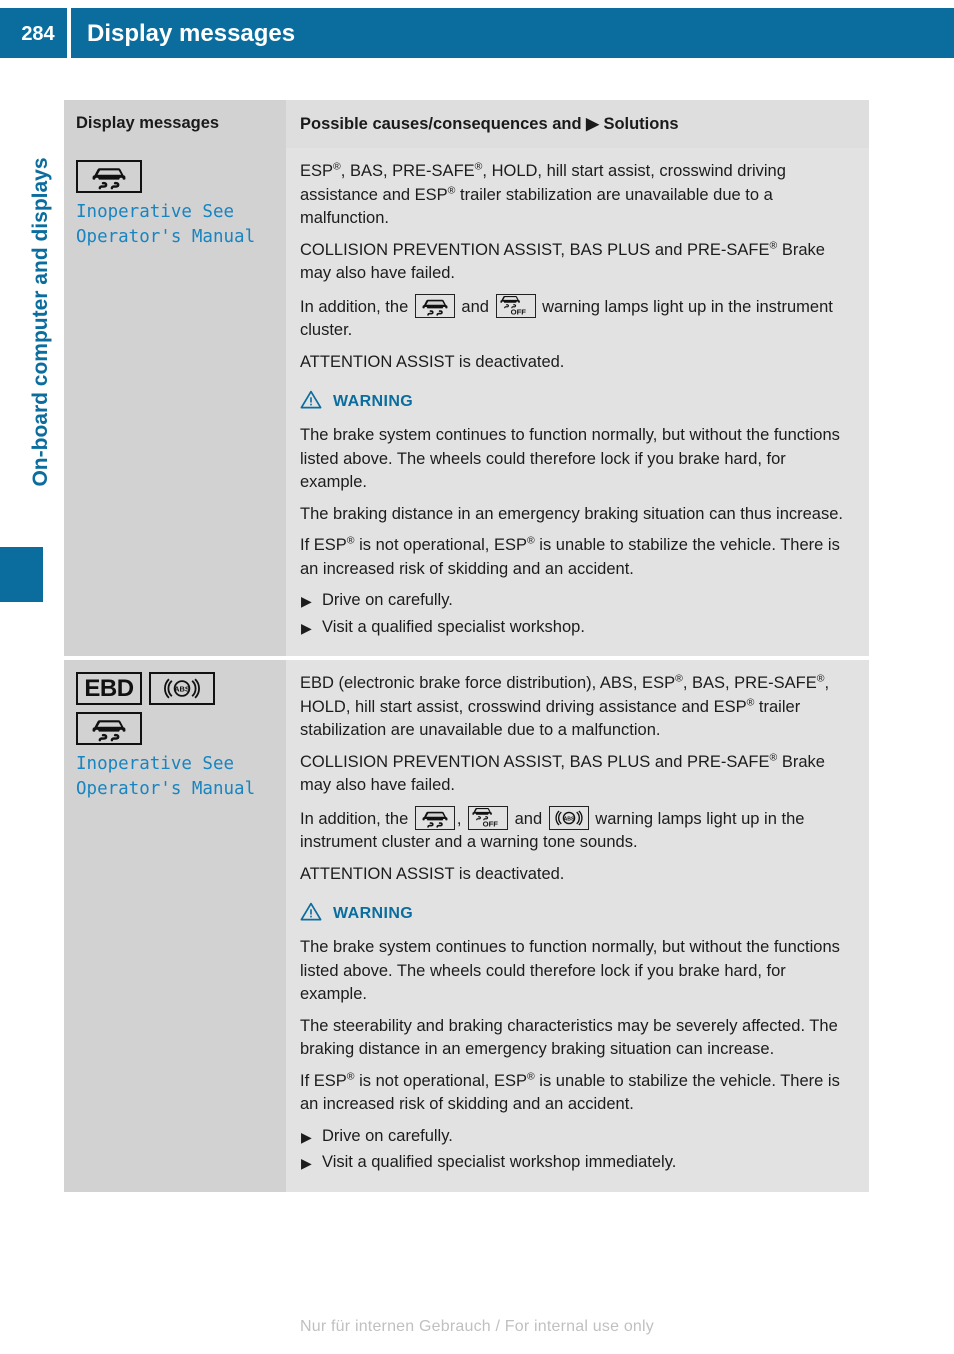 The height and width of the screenshot is (1354, 954). Describe the element at coordinates (453, 626) in the screenshot. I see `text-run: Visit a qualified specialist workshop.` at that location.